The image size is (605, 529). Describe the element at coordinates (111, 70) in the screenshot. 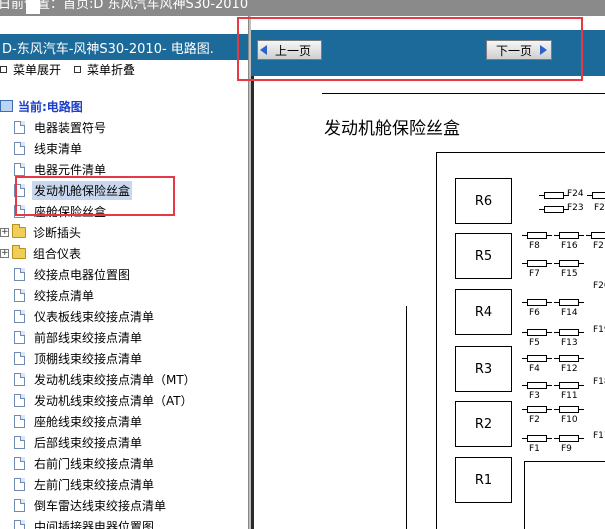

I see `menu-collapse-label: 菜单折叠` at that location.